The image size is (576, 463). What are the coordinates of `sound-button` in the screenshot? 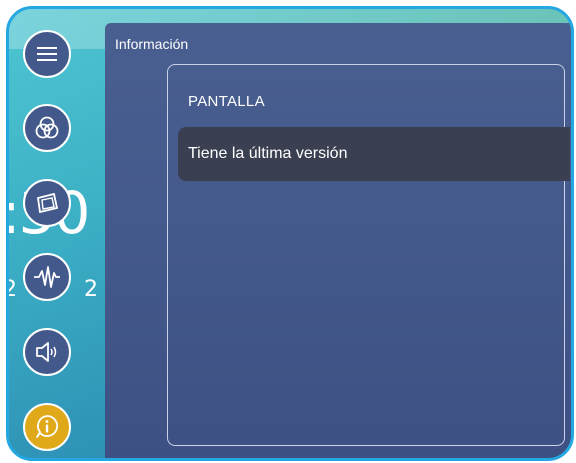 It's located at (47, 352).